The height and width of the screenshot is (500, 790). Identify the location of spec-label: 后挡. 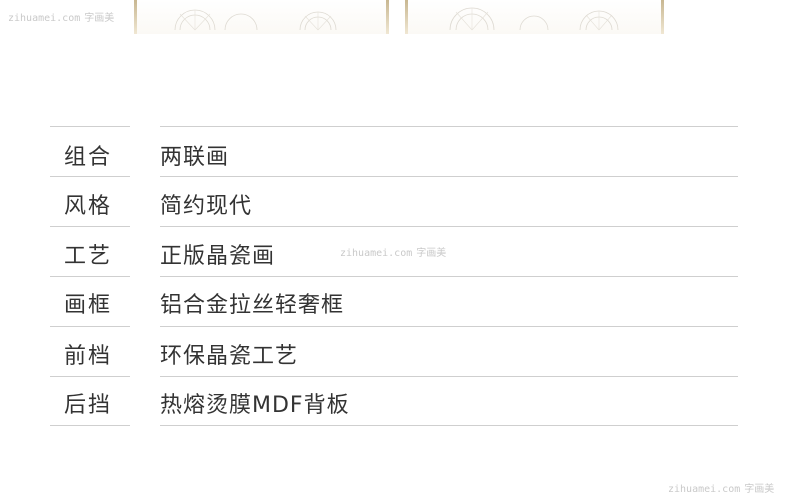
(88, 405).